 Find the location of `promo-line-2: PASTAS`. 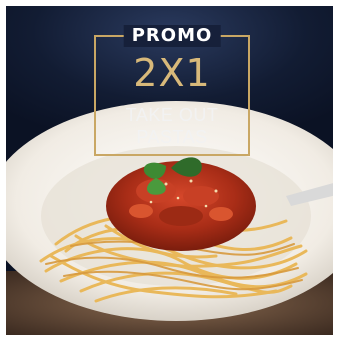

promo-line-2: PASTAS is located at coordinates (172, 137).